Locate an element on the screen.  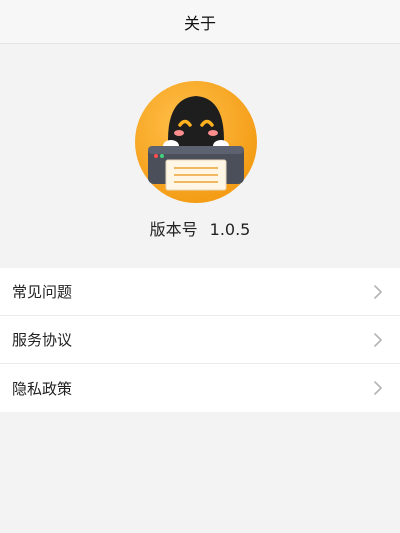
menu-item-label: 隐私政策 is located at coordinates (42, 388).